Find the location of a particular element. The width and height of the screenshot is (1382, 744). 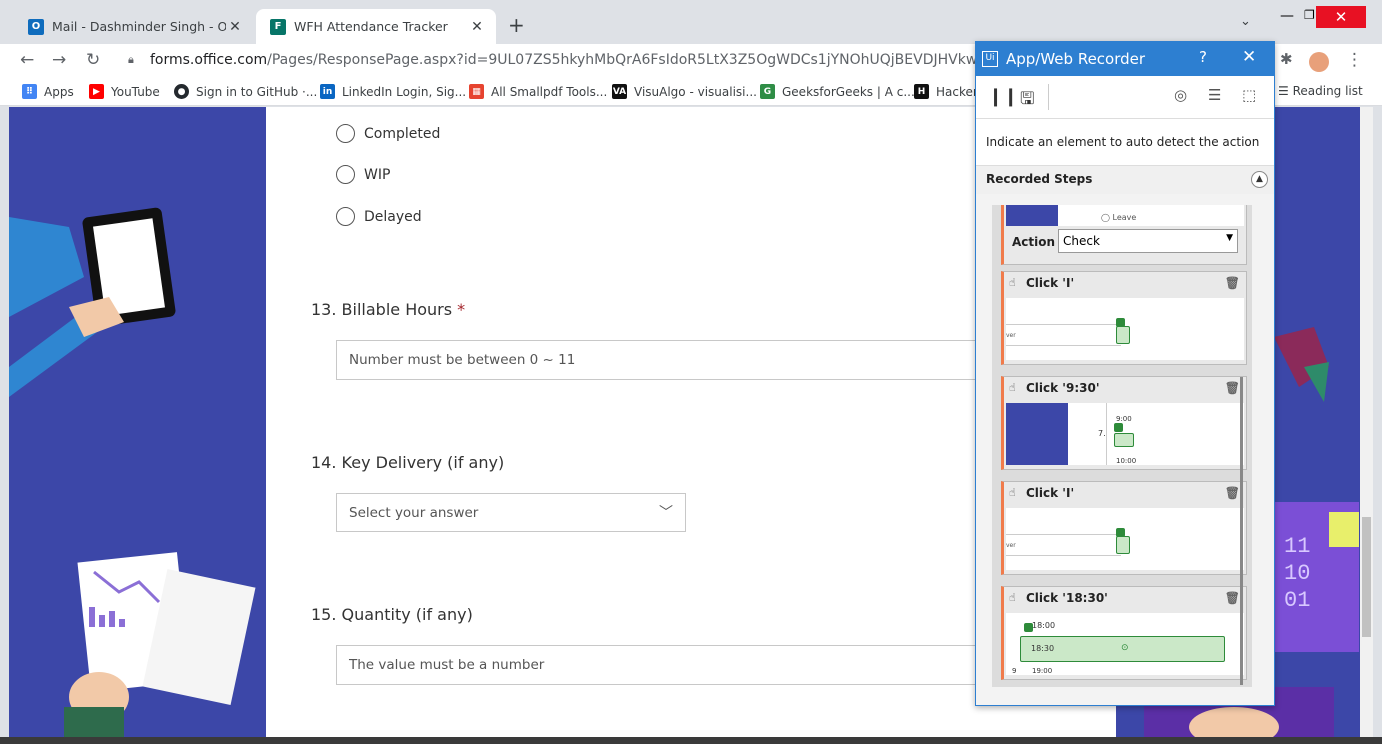

step-thumbnail: 18:00 18:30 ⊙ 9 19:00 is located at coordinates (1125, 644).